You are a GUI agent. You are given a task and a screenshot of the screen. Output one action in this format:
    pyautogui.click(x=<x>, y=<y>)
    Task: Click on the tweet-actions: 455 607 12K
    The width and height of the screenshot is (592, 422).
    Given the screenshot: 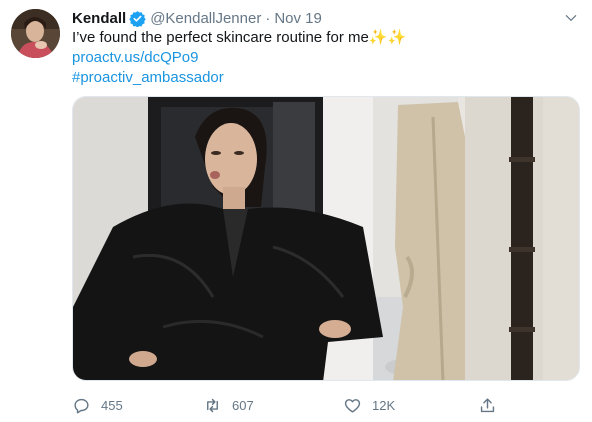 What is the action you would take?
    pyautogui.click(x=283, y=407)
    